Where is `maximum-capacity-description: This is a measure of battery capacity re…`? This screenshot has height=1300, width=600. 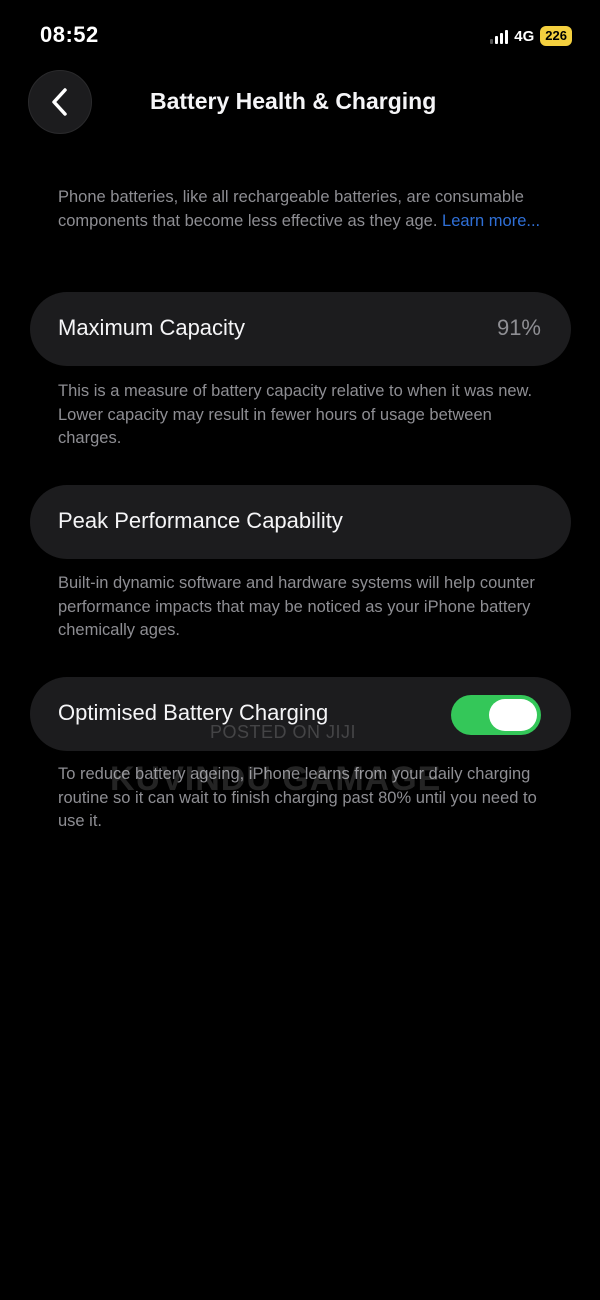
maximum-capacity-description: This is a measure of battery capacity re… is located at coordinates (295, 414).